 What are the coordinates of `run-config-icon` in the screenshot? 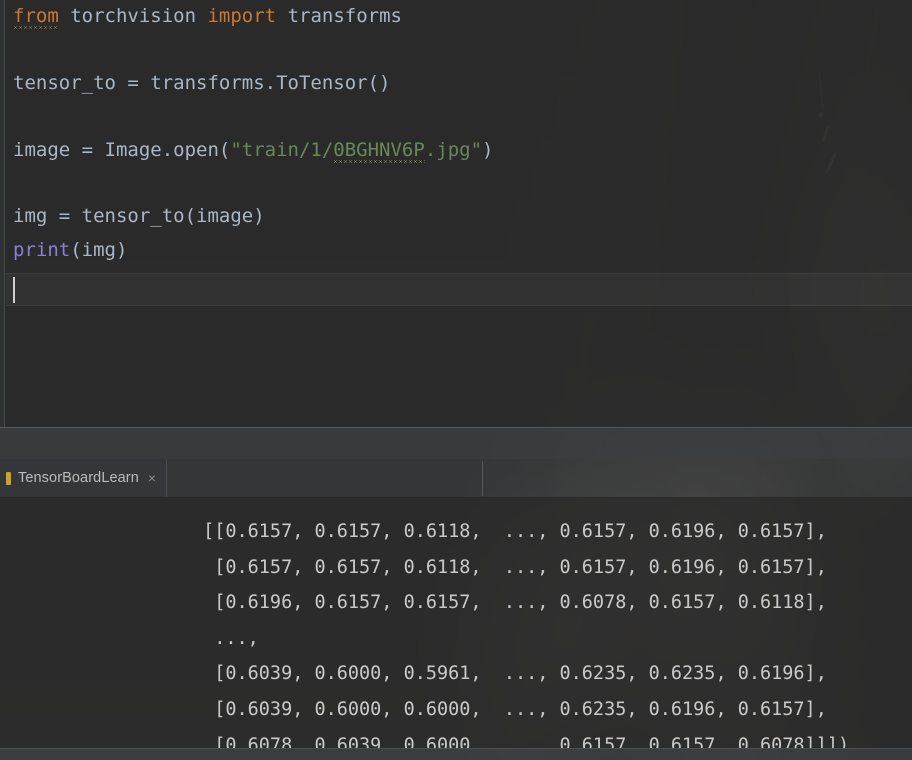 It's located at (8, 478).